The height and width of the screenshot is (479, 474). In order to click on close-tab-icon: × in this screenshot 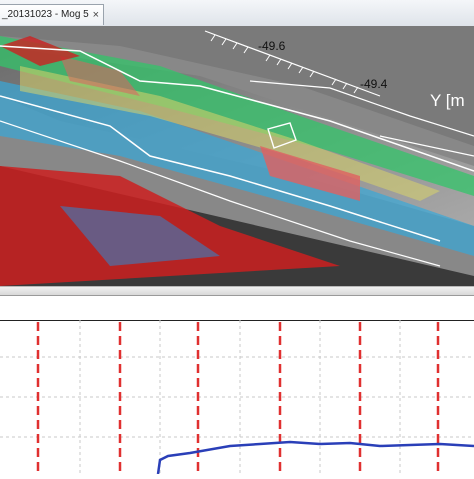, I will do `click(96, 15)`.